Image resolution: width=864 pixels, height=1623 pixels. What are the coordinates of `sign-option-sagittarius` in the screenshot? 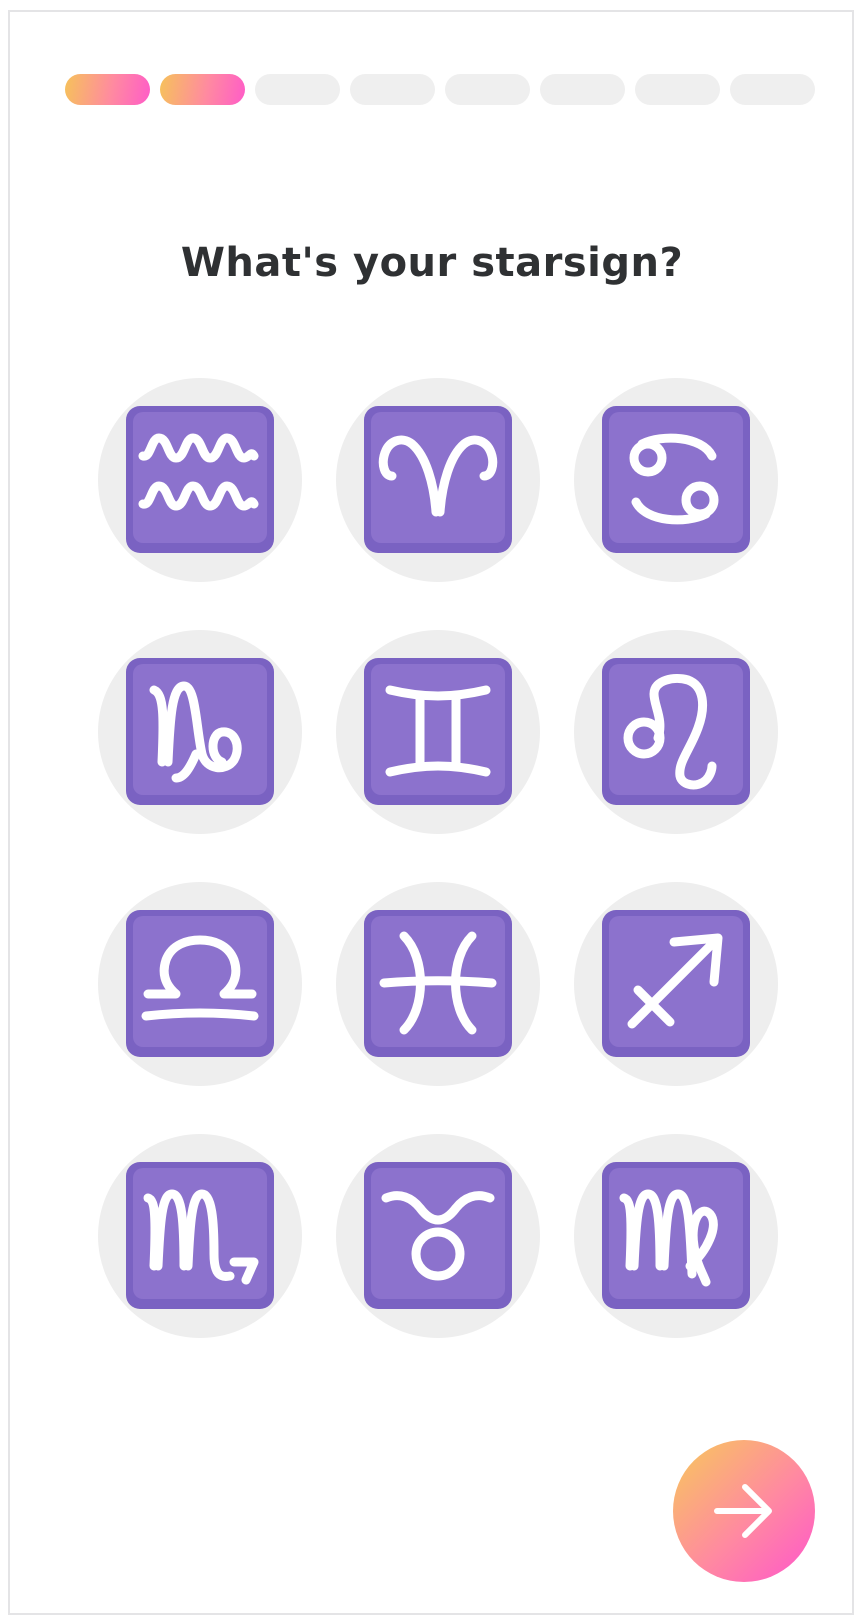 It's located at (676, 984).